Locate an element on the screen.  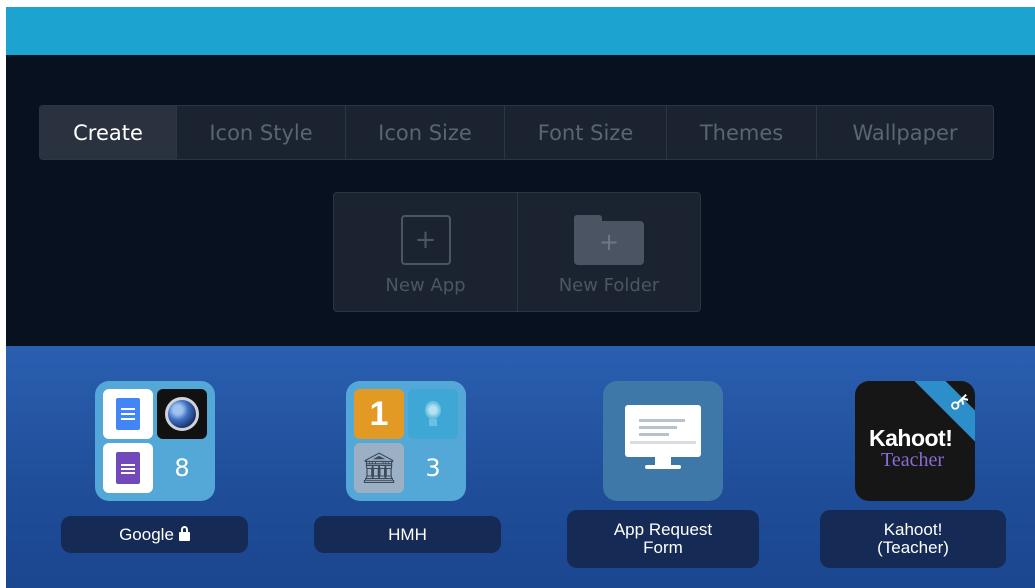
app-request-form-tile is located at coordinates (663, 441).